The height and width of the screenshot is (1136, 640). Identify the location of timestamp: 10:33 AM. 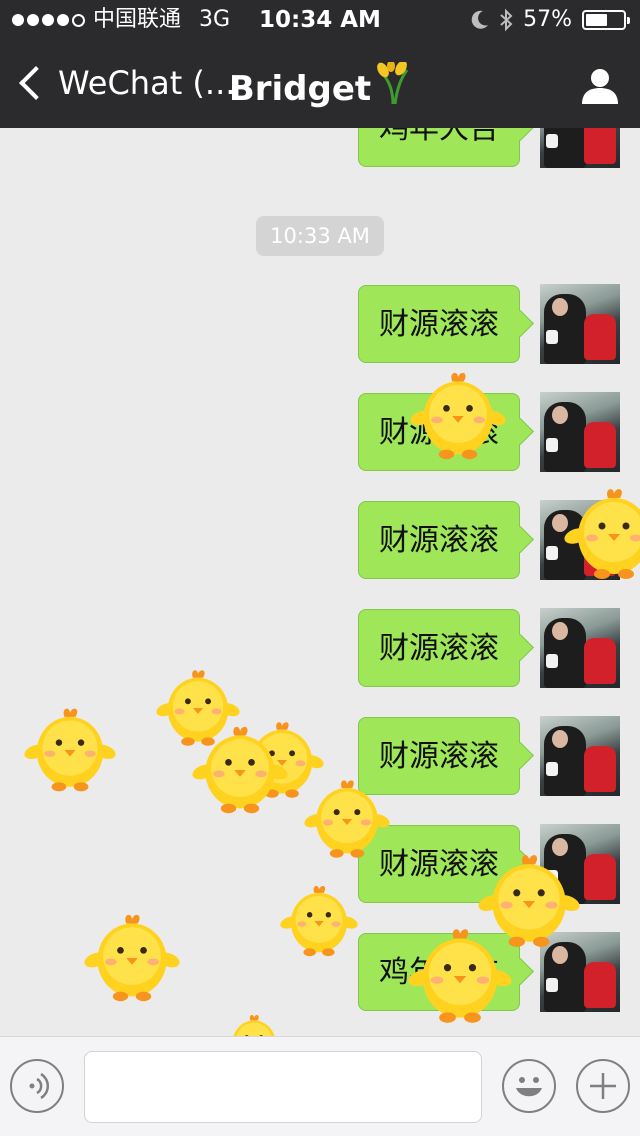
(320, 236).